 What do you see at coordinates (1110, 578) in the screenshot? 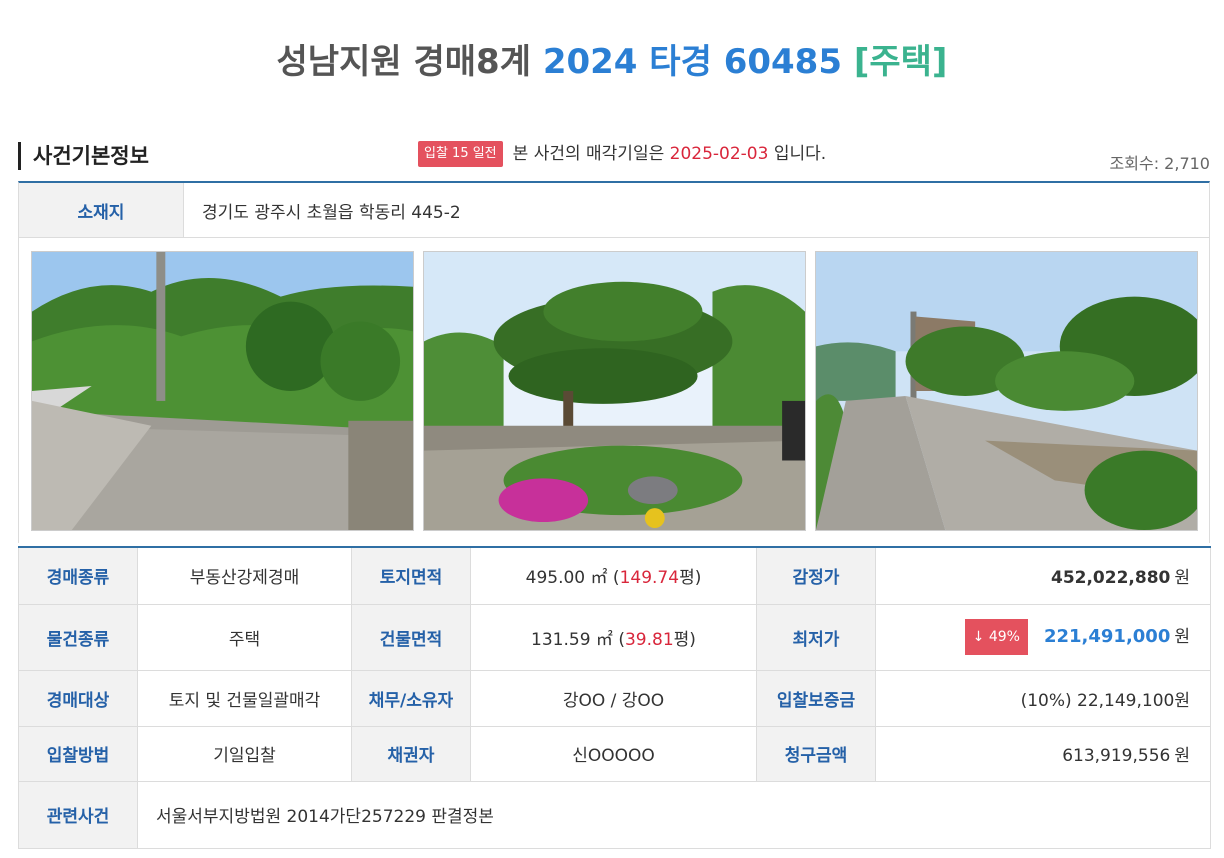
I see `appraisal-amount: 452,022,880` at bounding box center [1110, 578].